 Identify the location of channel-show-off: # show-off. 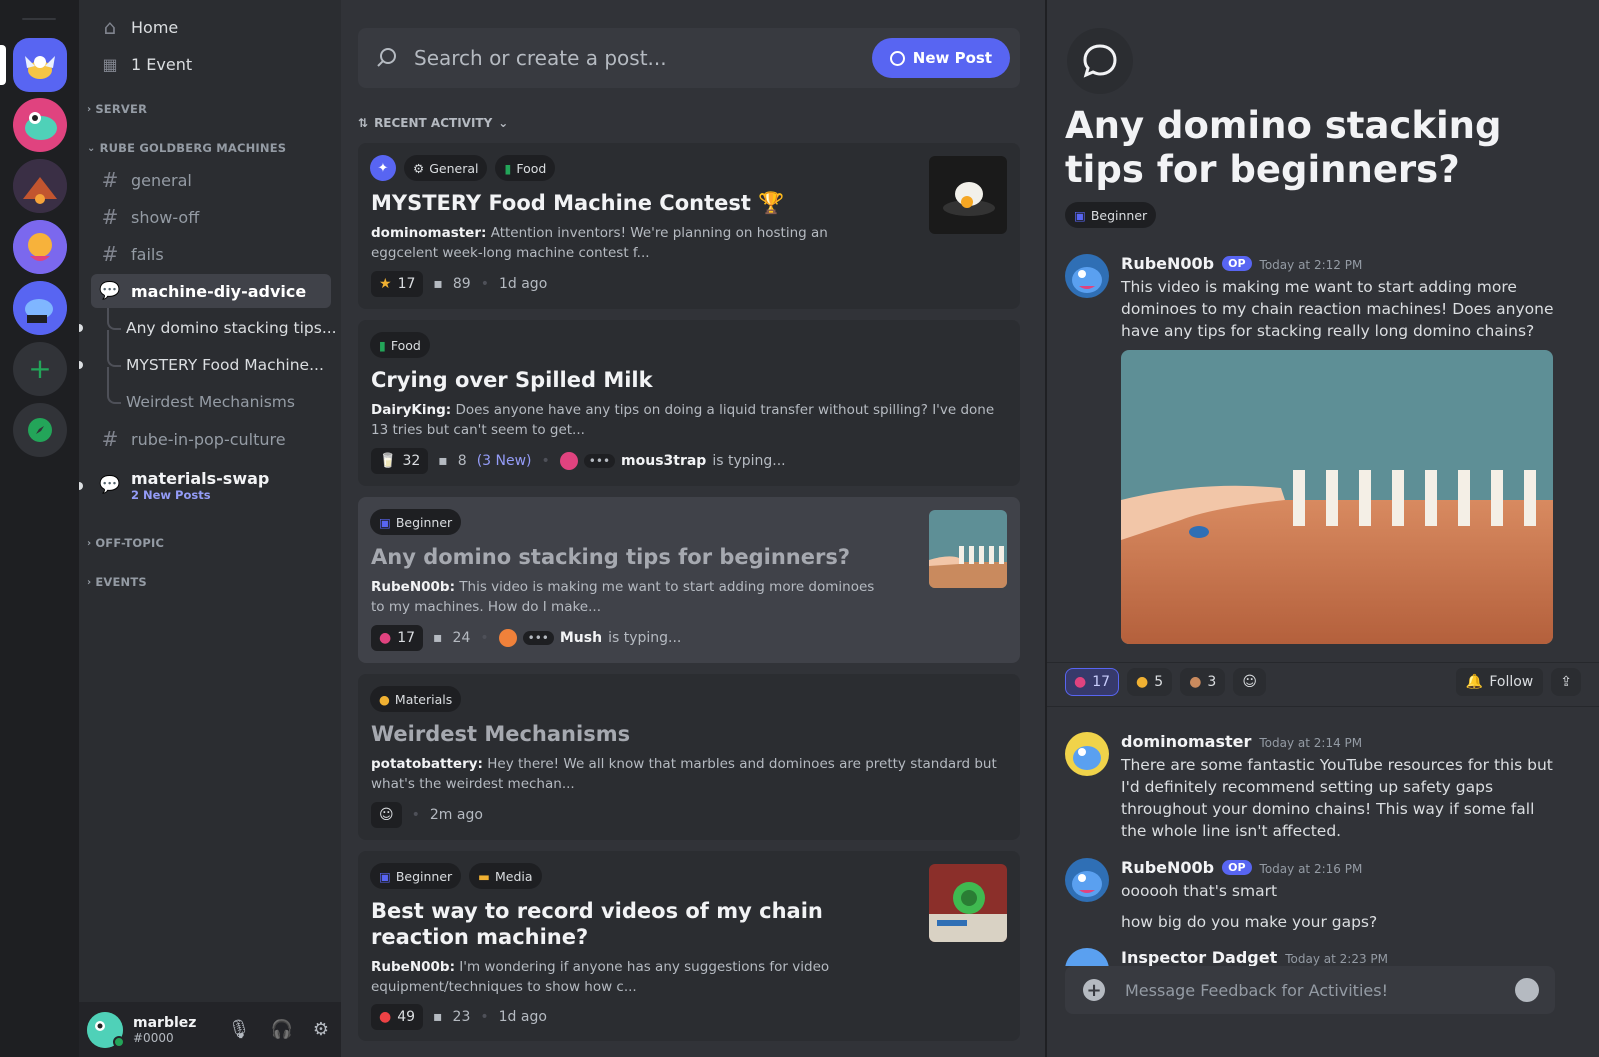
(211, 217).